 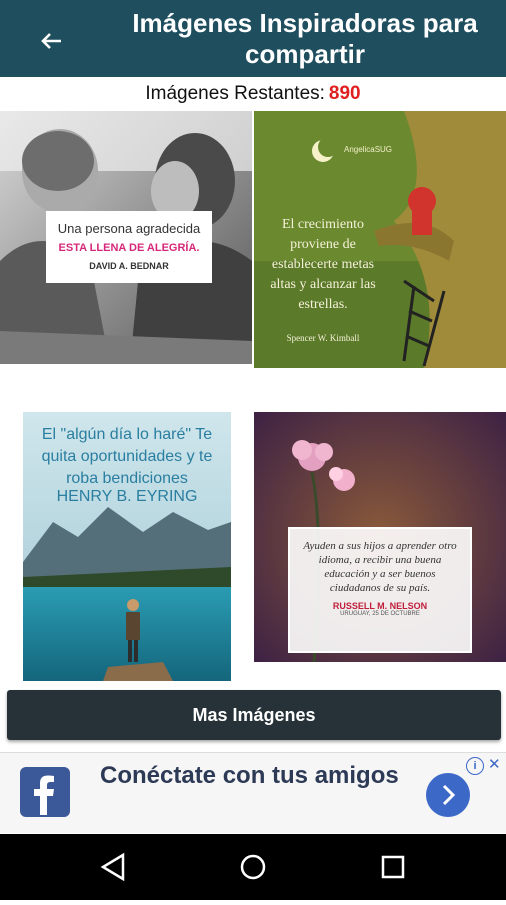 I want to click on remaining-count: 890, so click(x=344, y=93).